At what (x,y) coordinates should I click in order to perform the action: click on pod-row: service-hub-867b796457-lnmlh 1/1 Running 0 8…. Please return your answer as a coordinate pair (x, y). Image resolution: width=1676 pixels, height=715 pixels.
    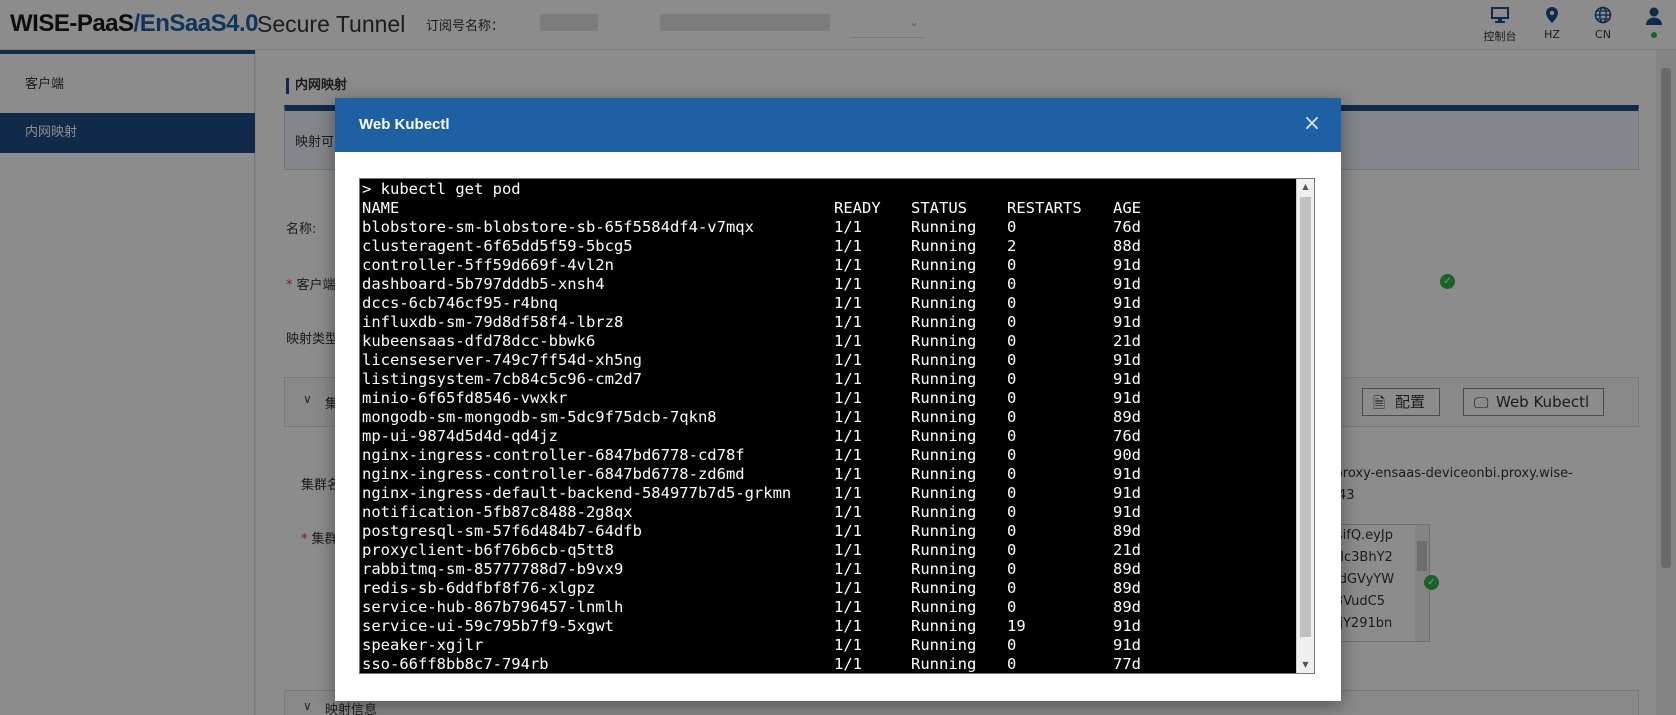
    Looking at the image, I should click on (827, 607).